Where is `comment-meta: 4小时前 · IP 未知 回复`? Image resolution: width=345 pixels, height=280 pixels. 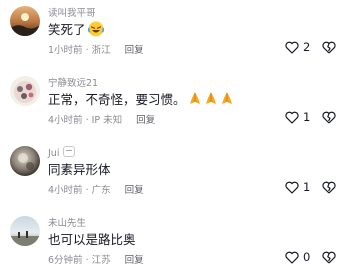 comment-meta: 4小时前 · IP 未知 回复 is located at coordinates (101, 119).